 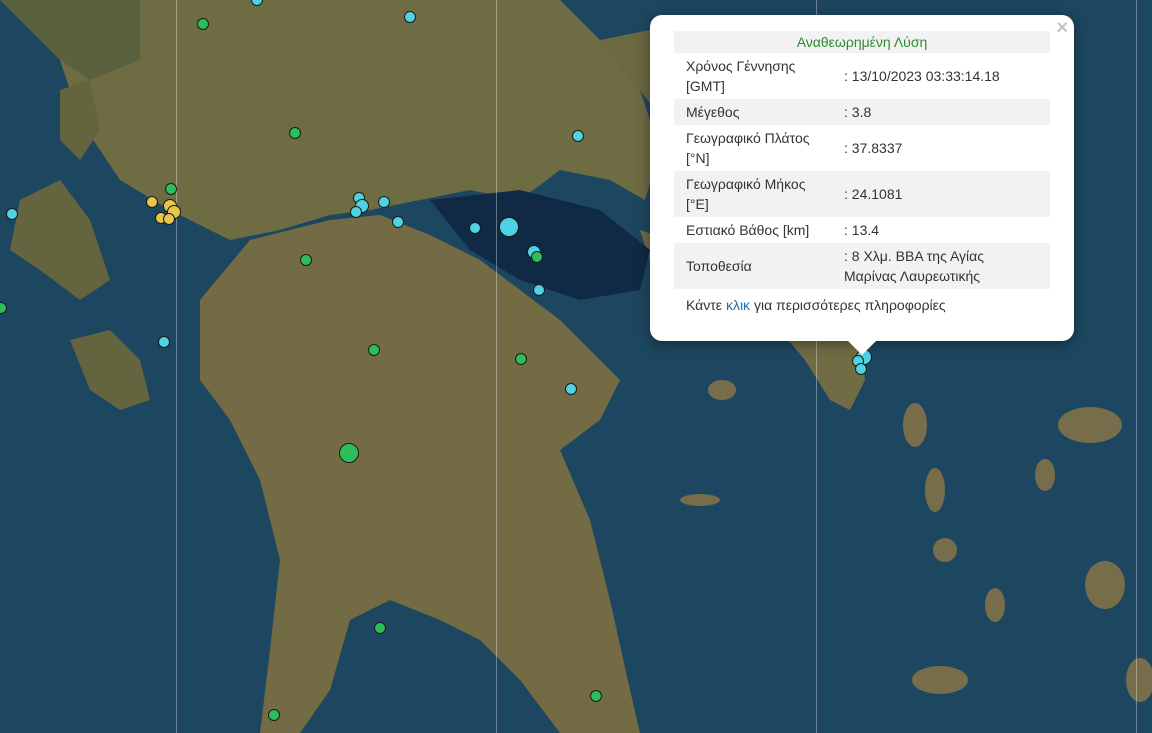 I want to click on island-kea, so click(x=915, y=425).